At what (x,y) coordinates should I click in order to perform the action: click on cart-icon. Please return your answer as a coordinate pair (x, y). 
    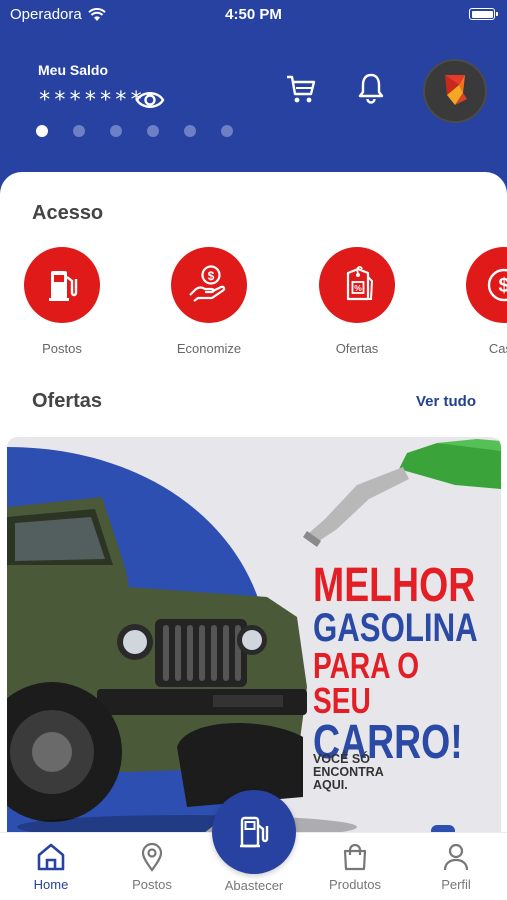
    Looking at the image, I should click on (301, 89).